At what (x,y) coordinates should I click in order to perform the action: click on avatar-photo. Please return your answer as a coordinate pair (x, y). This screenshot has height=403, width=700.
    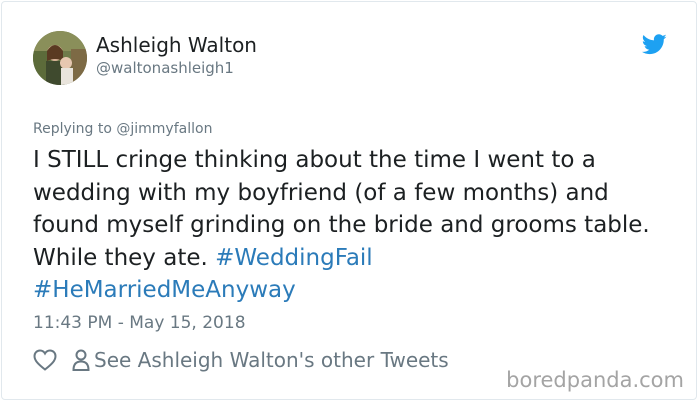
    Looking at the image, I should click on (60, 58).